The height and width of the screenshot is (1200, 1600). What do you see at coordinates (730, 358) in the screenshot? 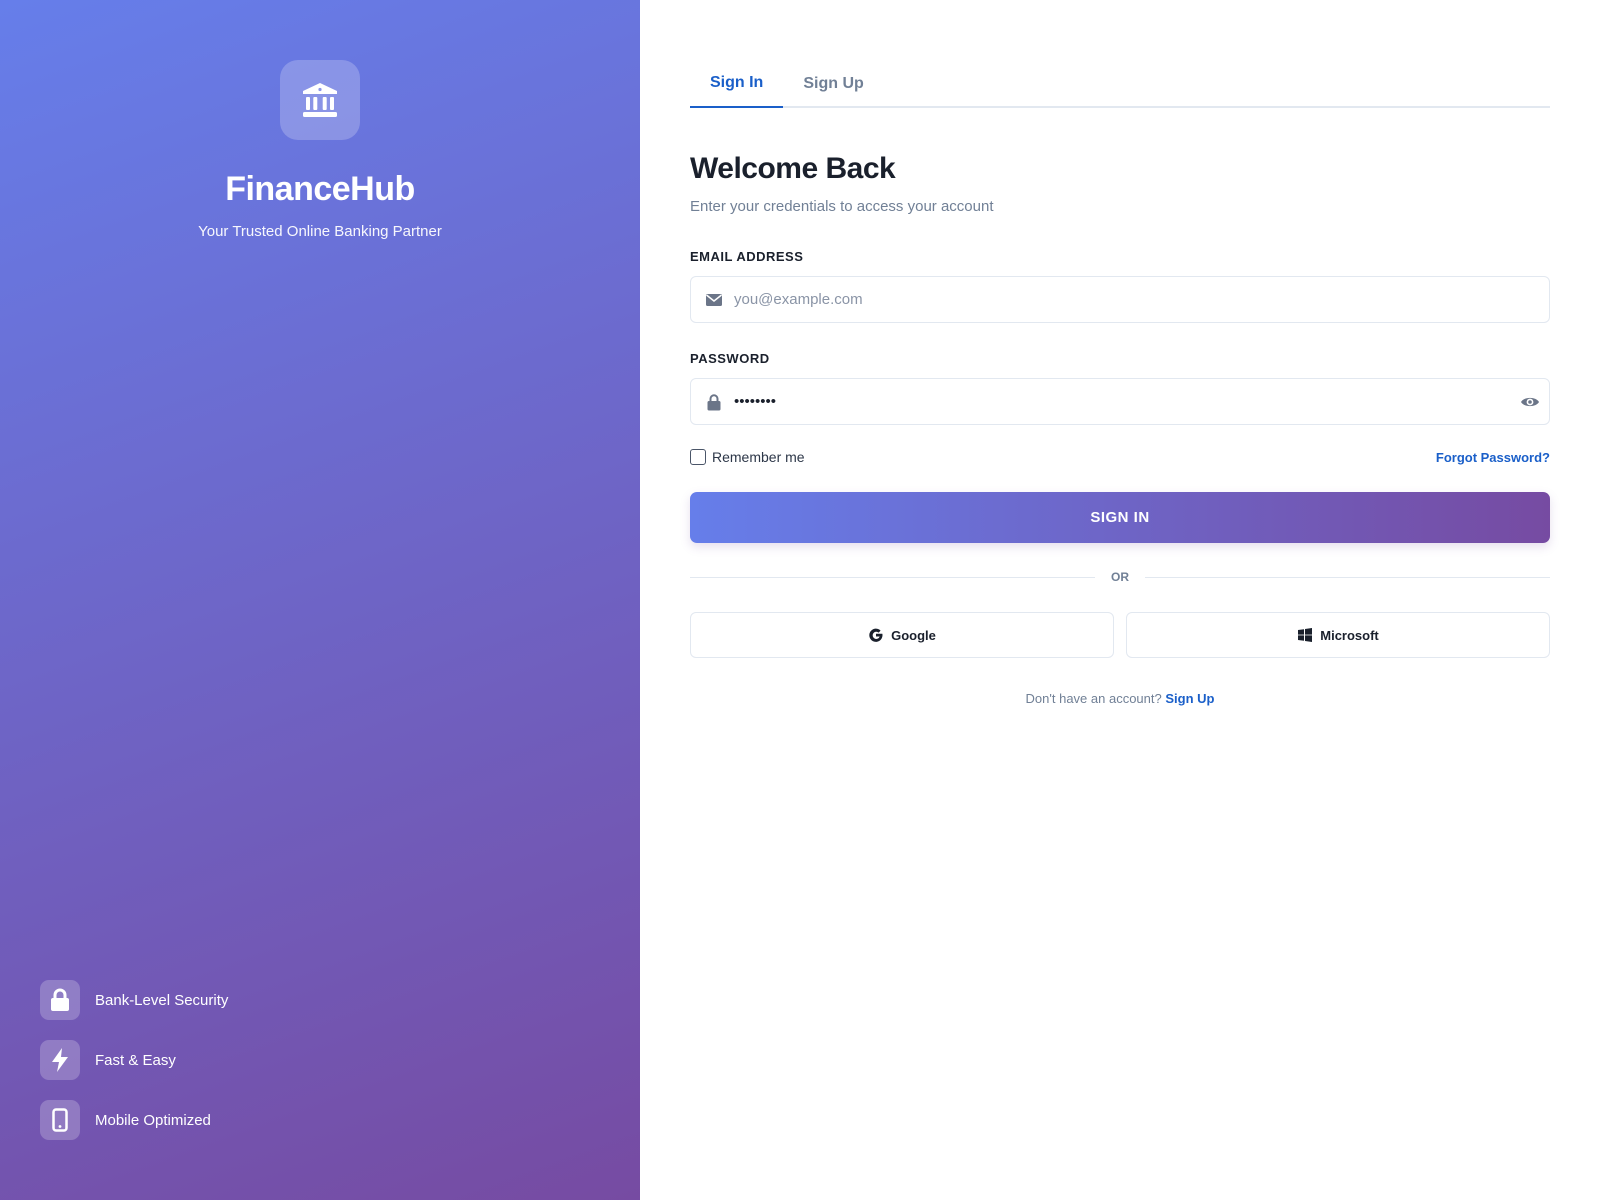
I see `password-label: PASSWORD` at bounding box center [730, 358].